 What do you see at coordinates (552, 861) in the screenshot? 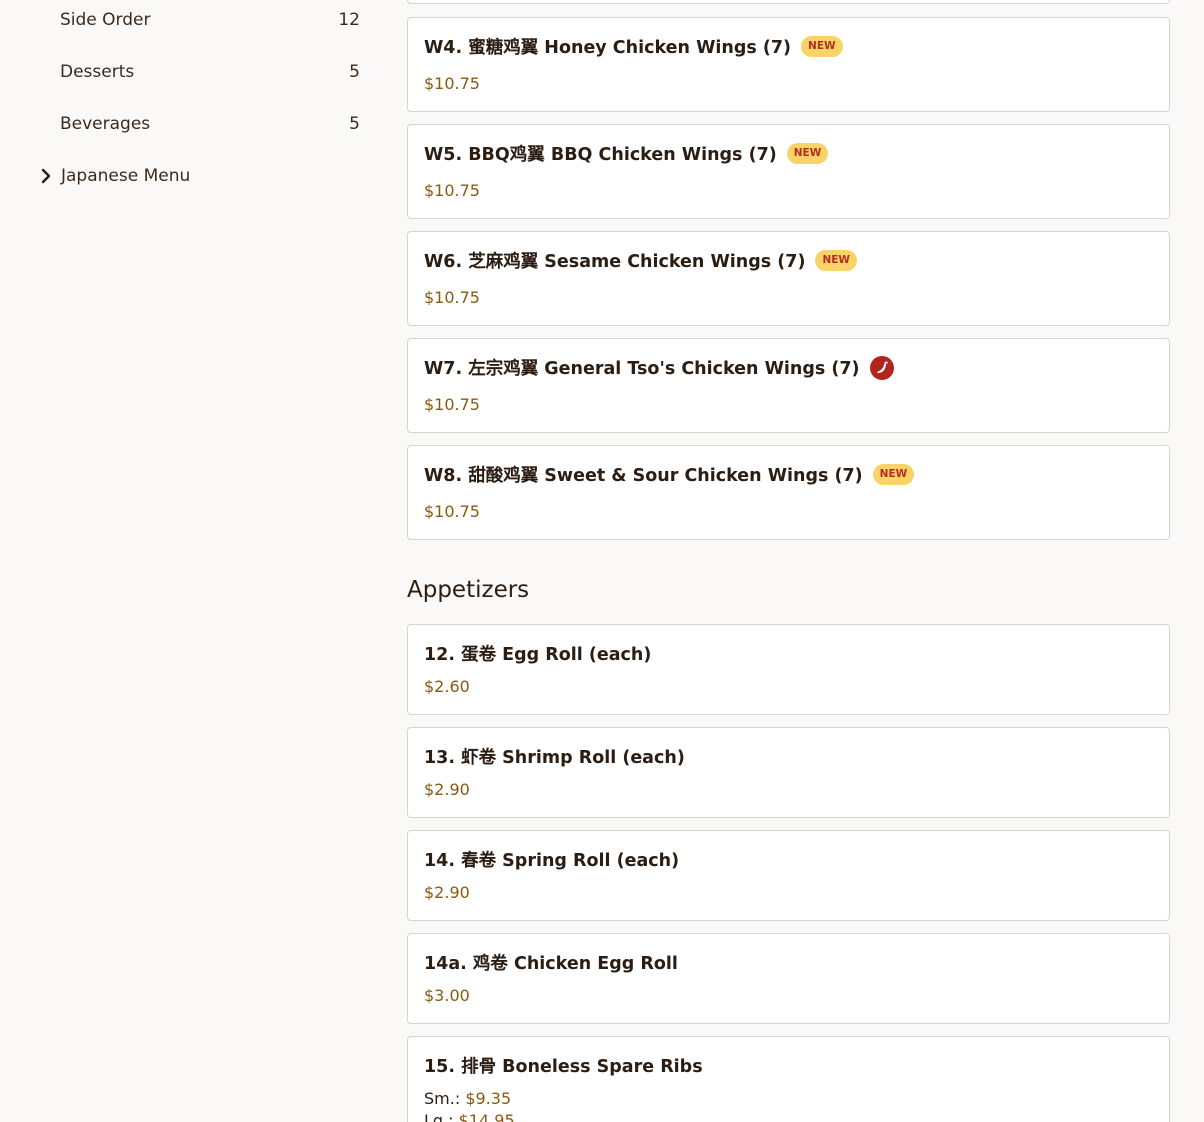
I see `menu-item-title: 14. 春卷 Spring Roll (each)` at bounding box center [552, 861].